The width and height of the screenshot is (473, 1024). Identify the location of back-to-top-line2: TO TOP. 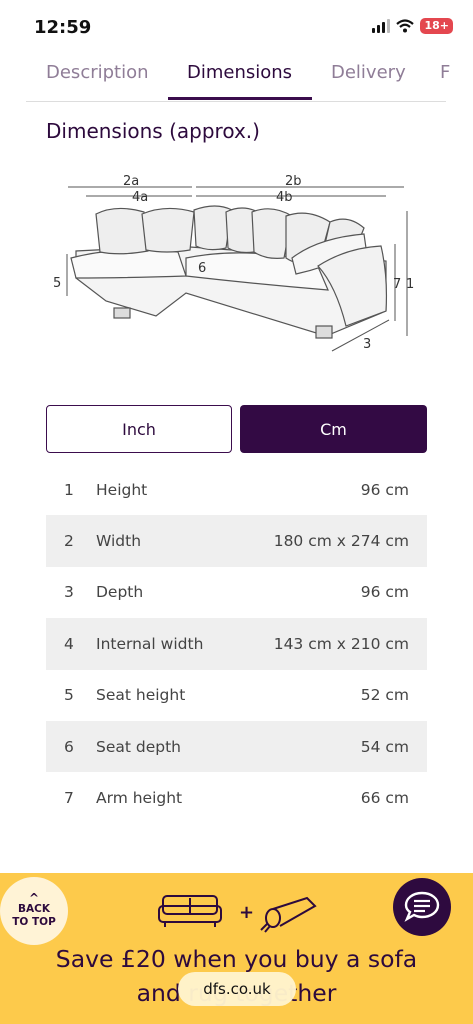
(34, 922).